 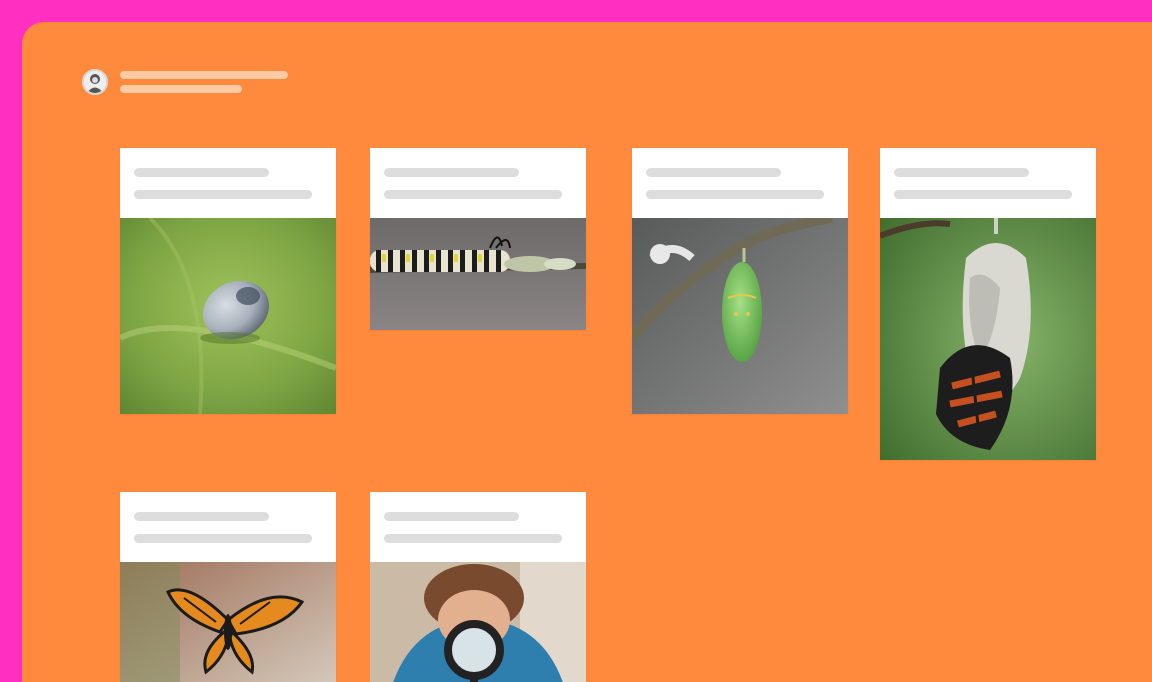 I want to click on green-chrysalis-image, so click(x=740, y=316).